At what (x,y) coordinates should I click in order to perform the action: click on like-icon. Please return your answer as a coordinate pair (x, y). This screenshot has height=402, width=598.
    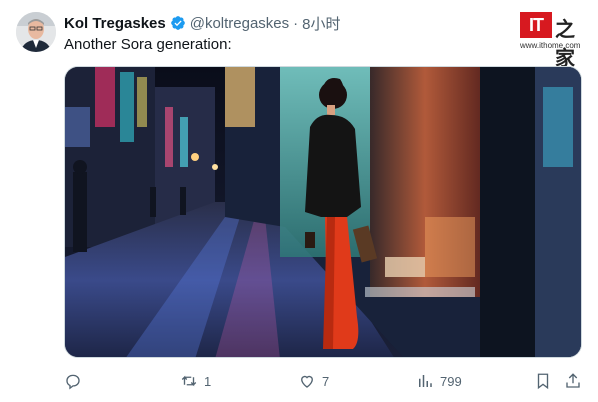
    Looking at the image, I should click on (307, 381).